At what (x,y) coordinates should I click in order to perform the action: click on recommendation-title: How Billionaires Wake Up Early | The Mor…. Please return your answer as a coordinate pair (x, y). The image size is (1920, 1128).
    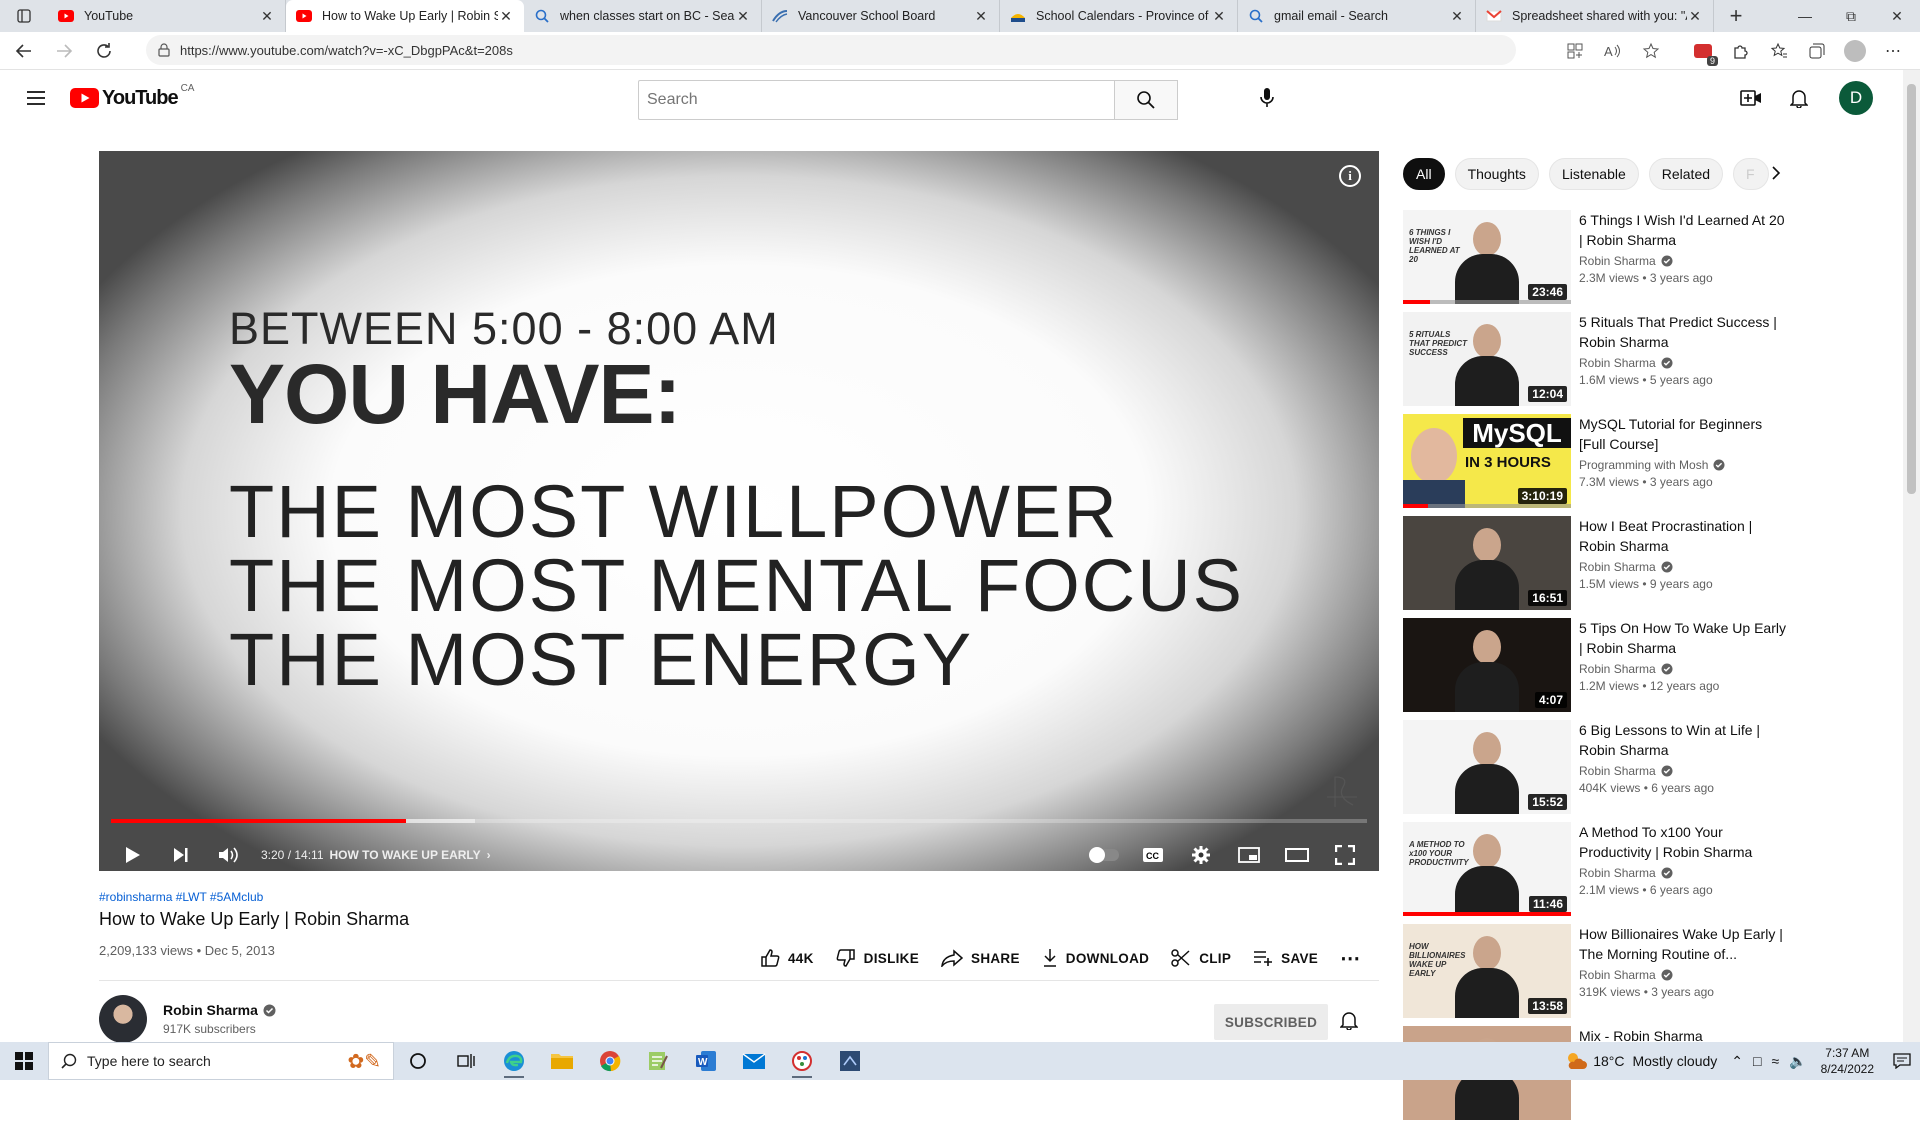
    Looking at the image, I should click on (1684, 944).